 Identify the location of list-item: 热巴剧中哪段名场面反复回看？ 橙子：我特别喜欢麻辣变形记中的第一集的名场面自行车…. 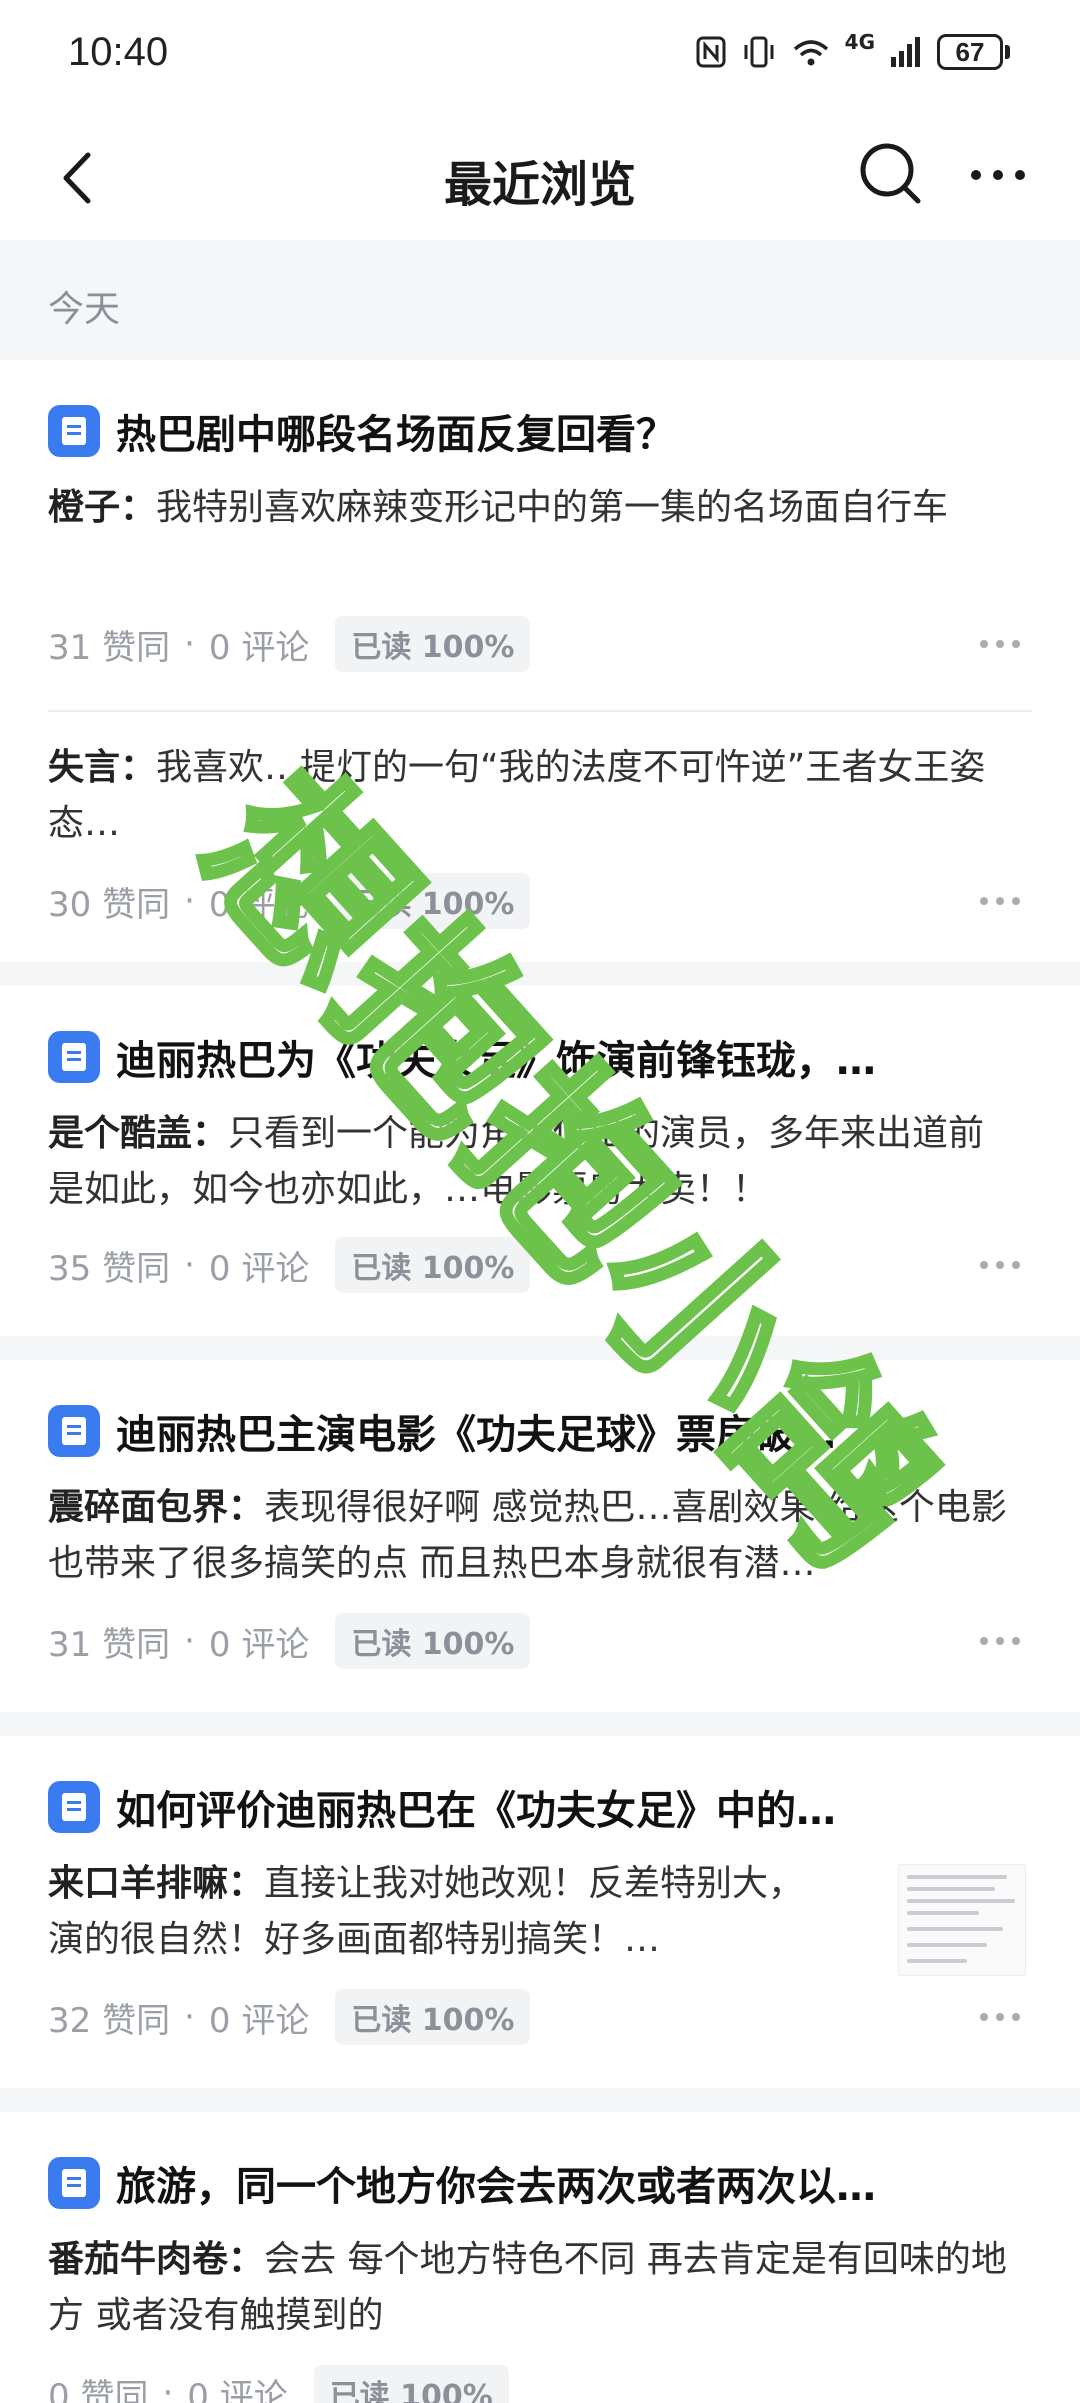
(540, 535).